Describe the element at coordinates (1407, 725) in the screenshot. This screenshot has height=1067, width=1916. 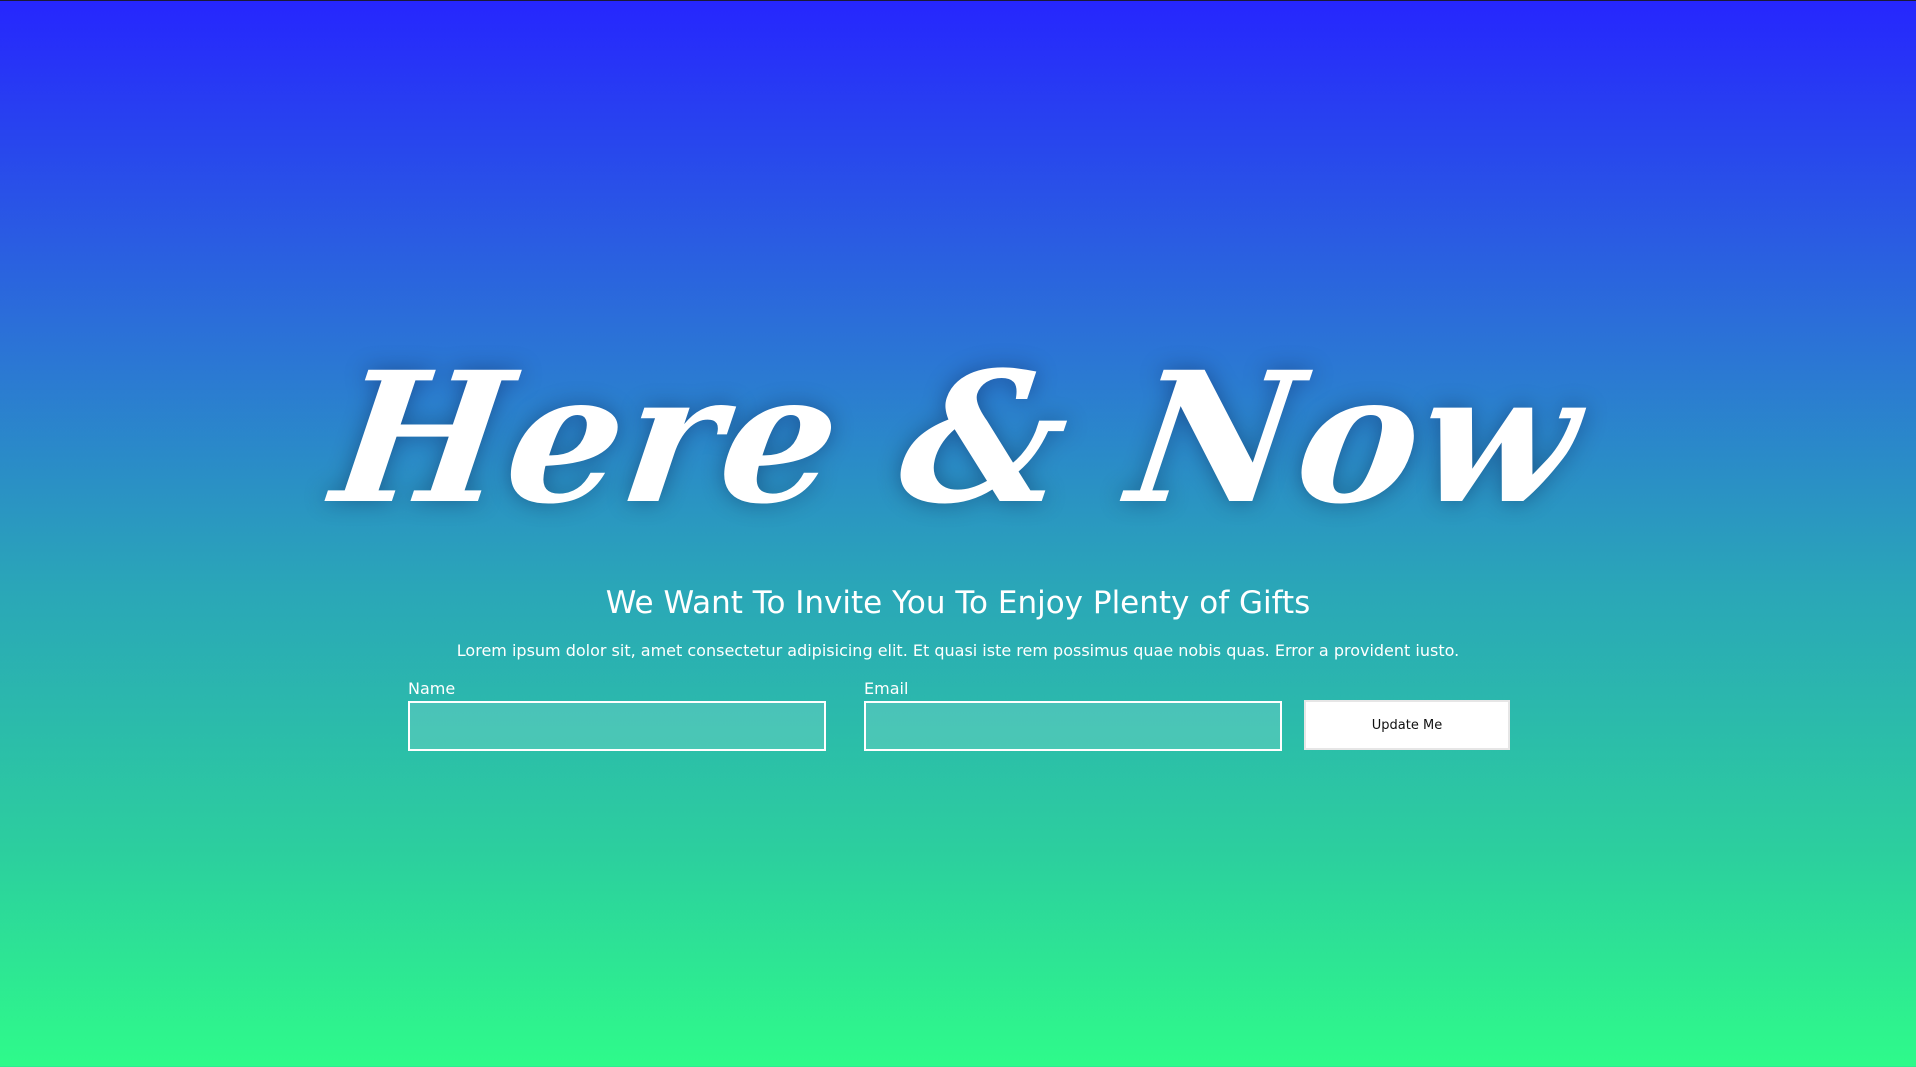
I see `update-me-button: Update Me` at that location.